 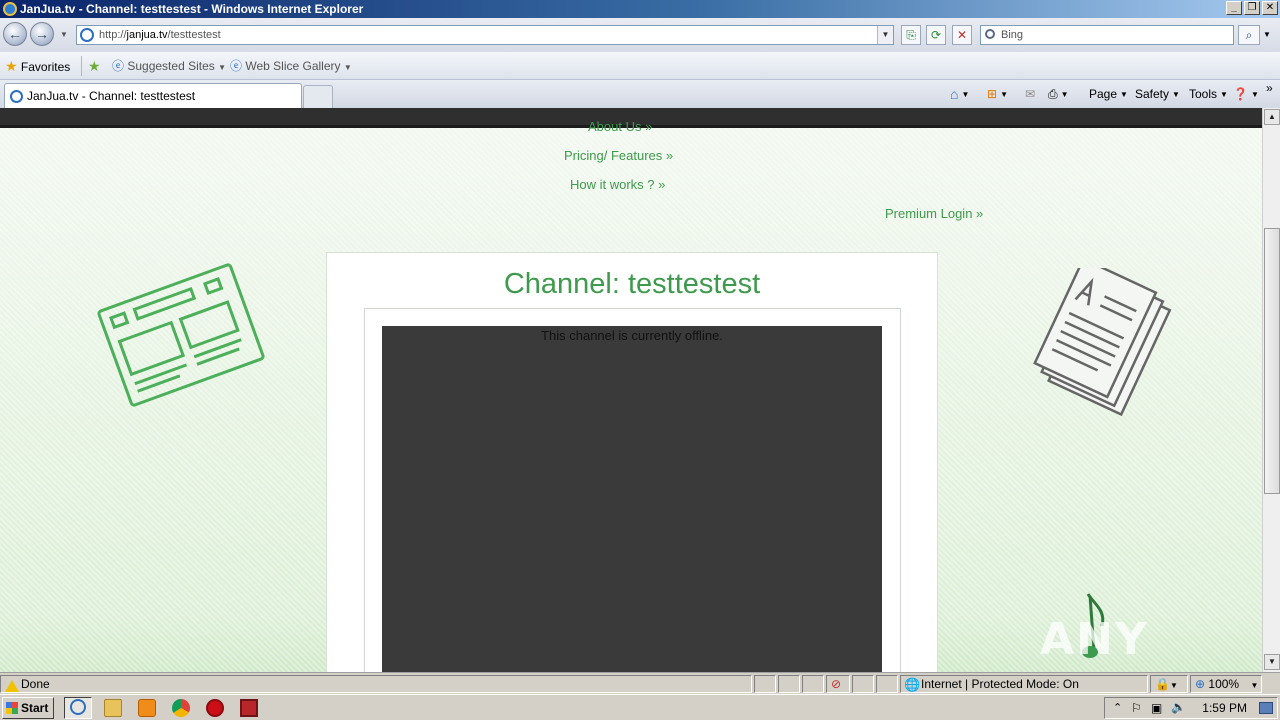 I want to click on add-to-favorites-bar-button: ★, so click(x=94, y=66).